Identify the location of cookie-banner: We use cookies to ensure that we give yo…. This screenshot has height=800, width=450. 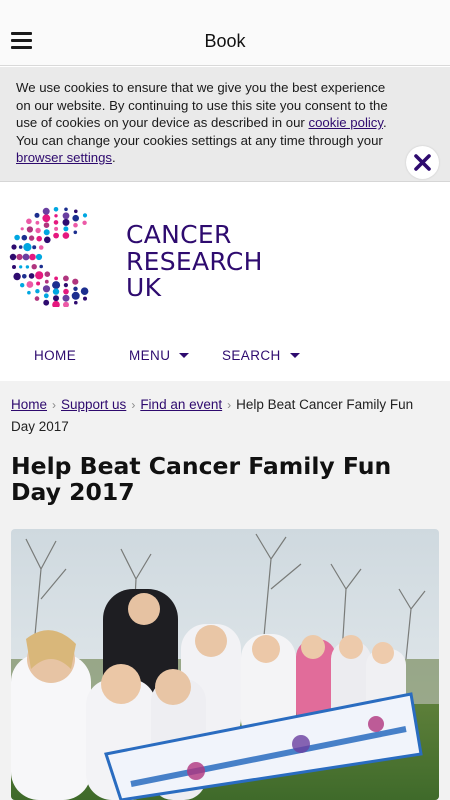
(225, 124).